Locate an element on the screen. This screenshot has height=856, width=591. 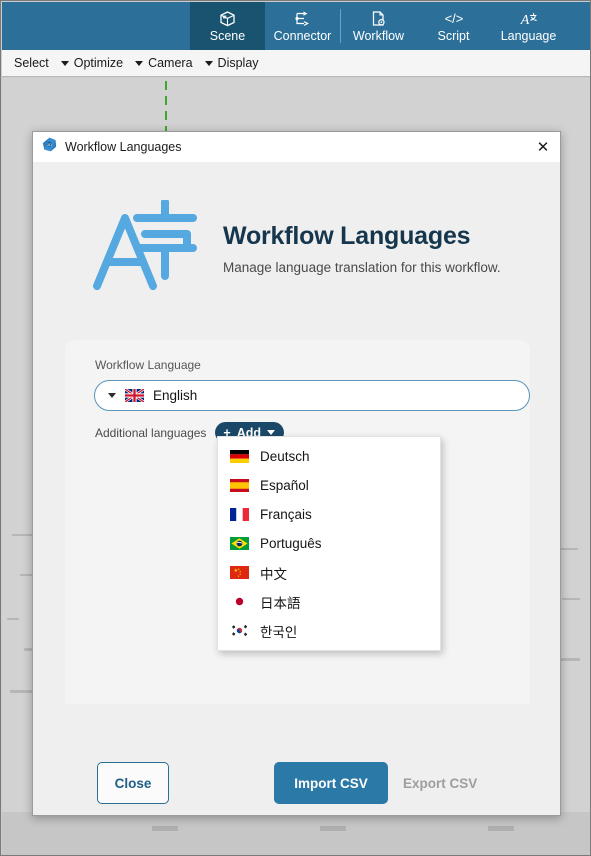
language-option-espanol: Español is located at coordinates (329, 485).